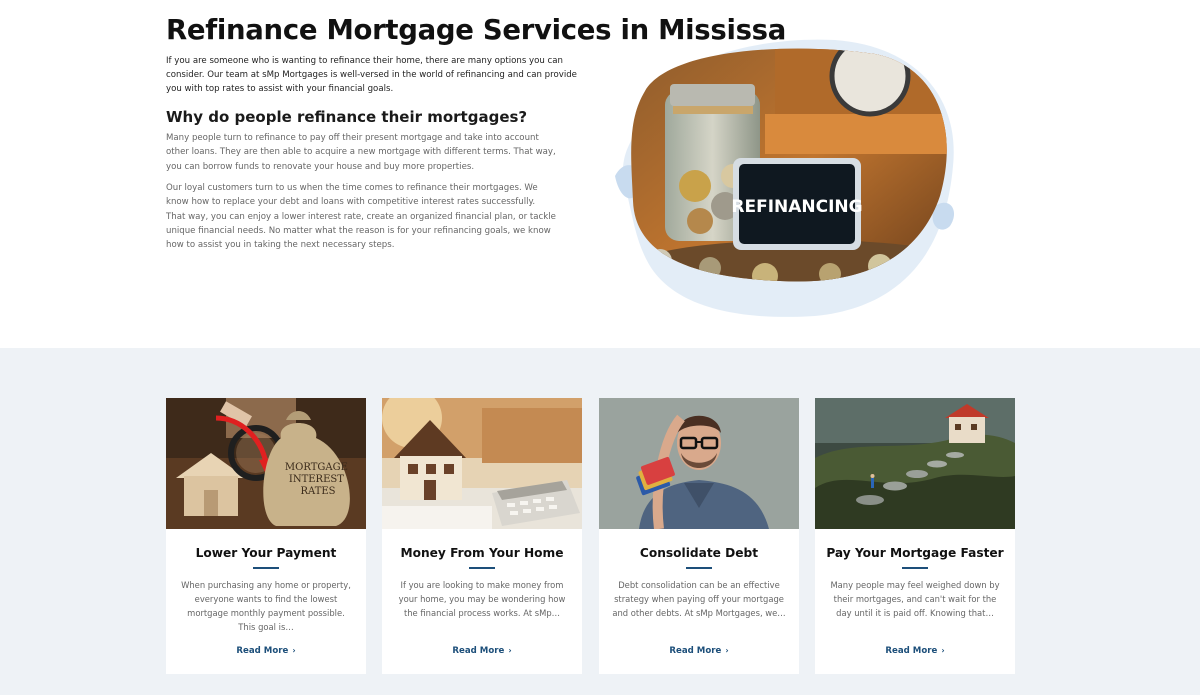 Image resolution: width=1200 pixels, height=695 pixels. I want to click on card-title: Pay Your Mortgage Faster, so click(915, 553).